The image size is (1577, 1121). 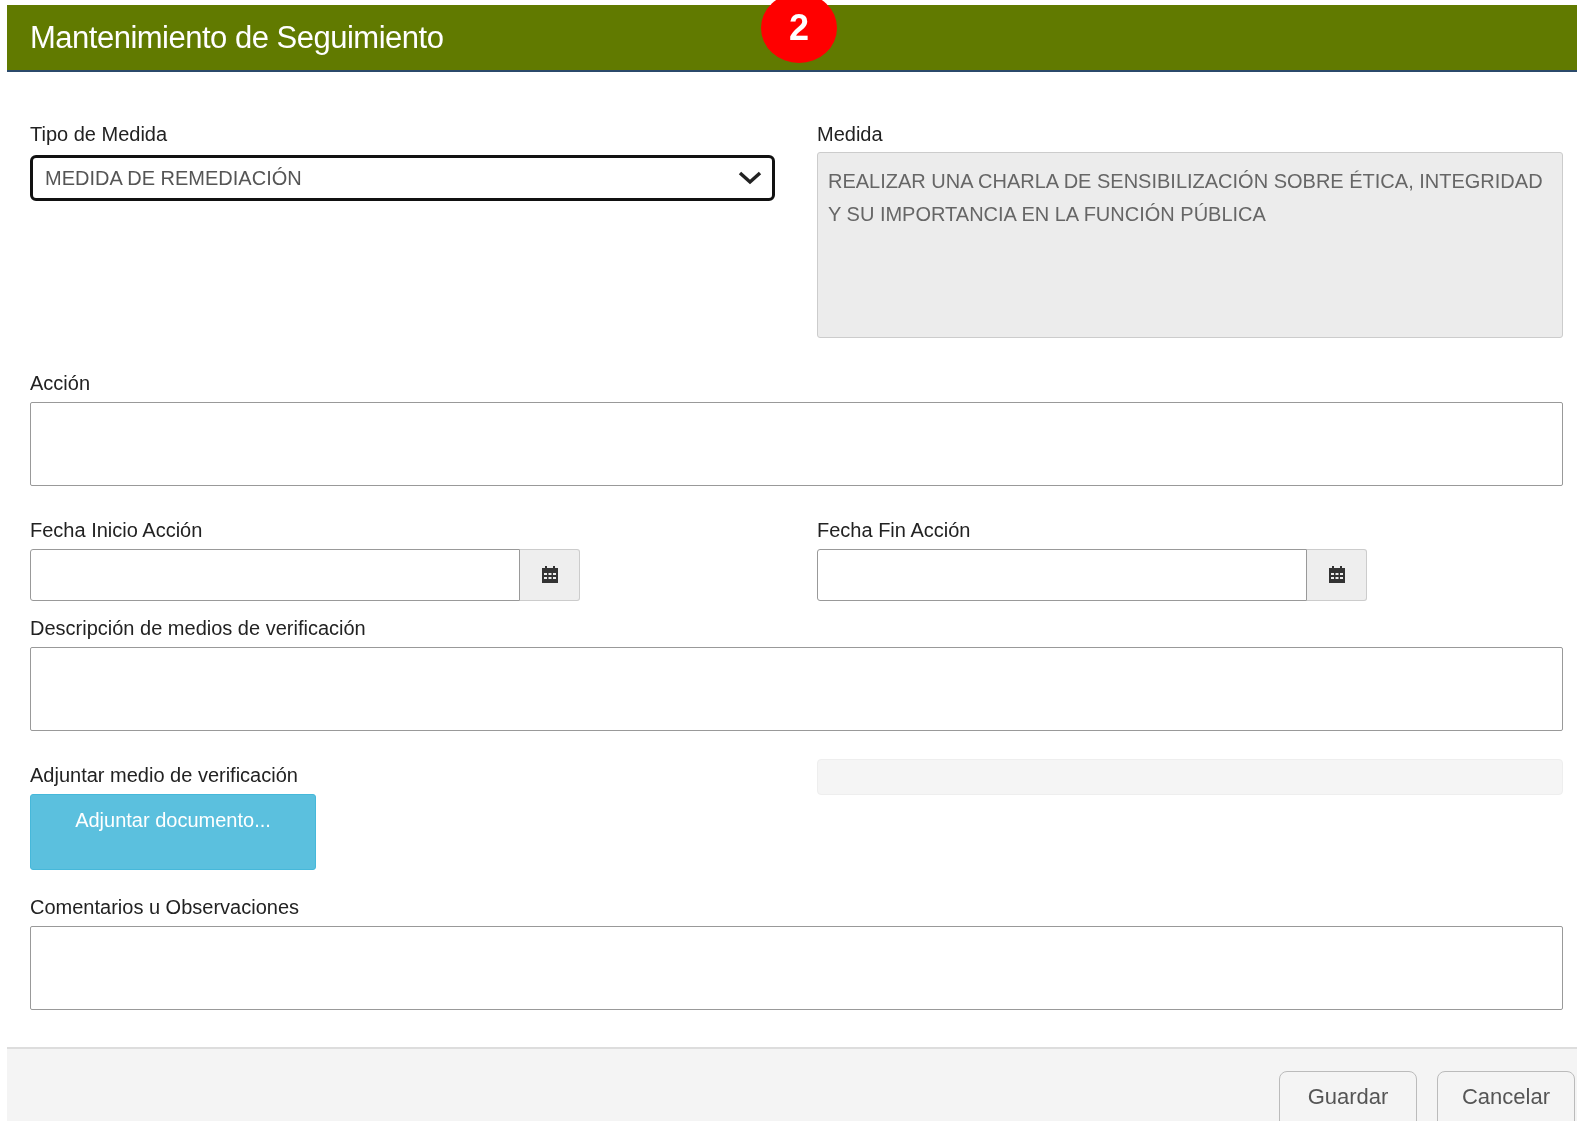 What do you see at coordinates (850, 134) in the screenshot?
I see `field-label: Medida` at bounding box center [850, 134].